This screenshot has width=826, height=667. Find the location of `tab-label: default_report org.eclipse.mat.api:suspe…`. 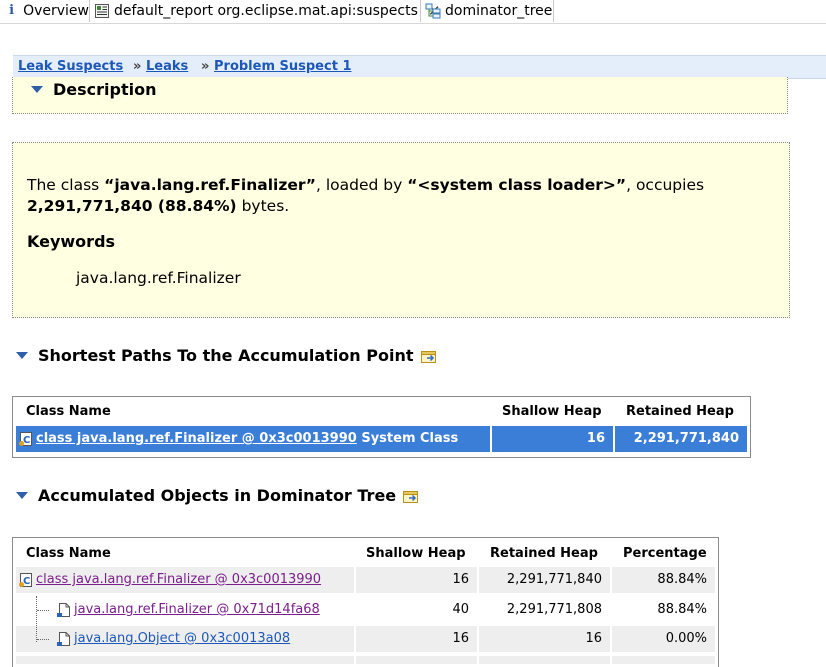

tab-label: default_report org.eclipse.mat.api:suspe… is located at coordinates (266, 11).